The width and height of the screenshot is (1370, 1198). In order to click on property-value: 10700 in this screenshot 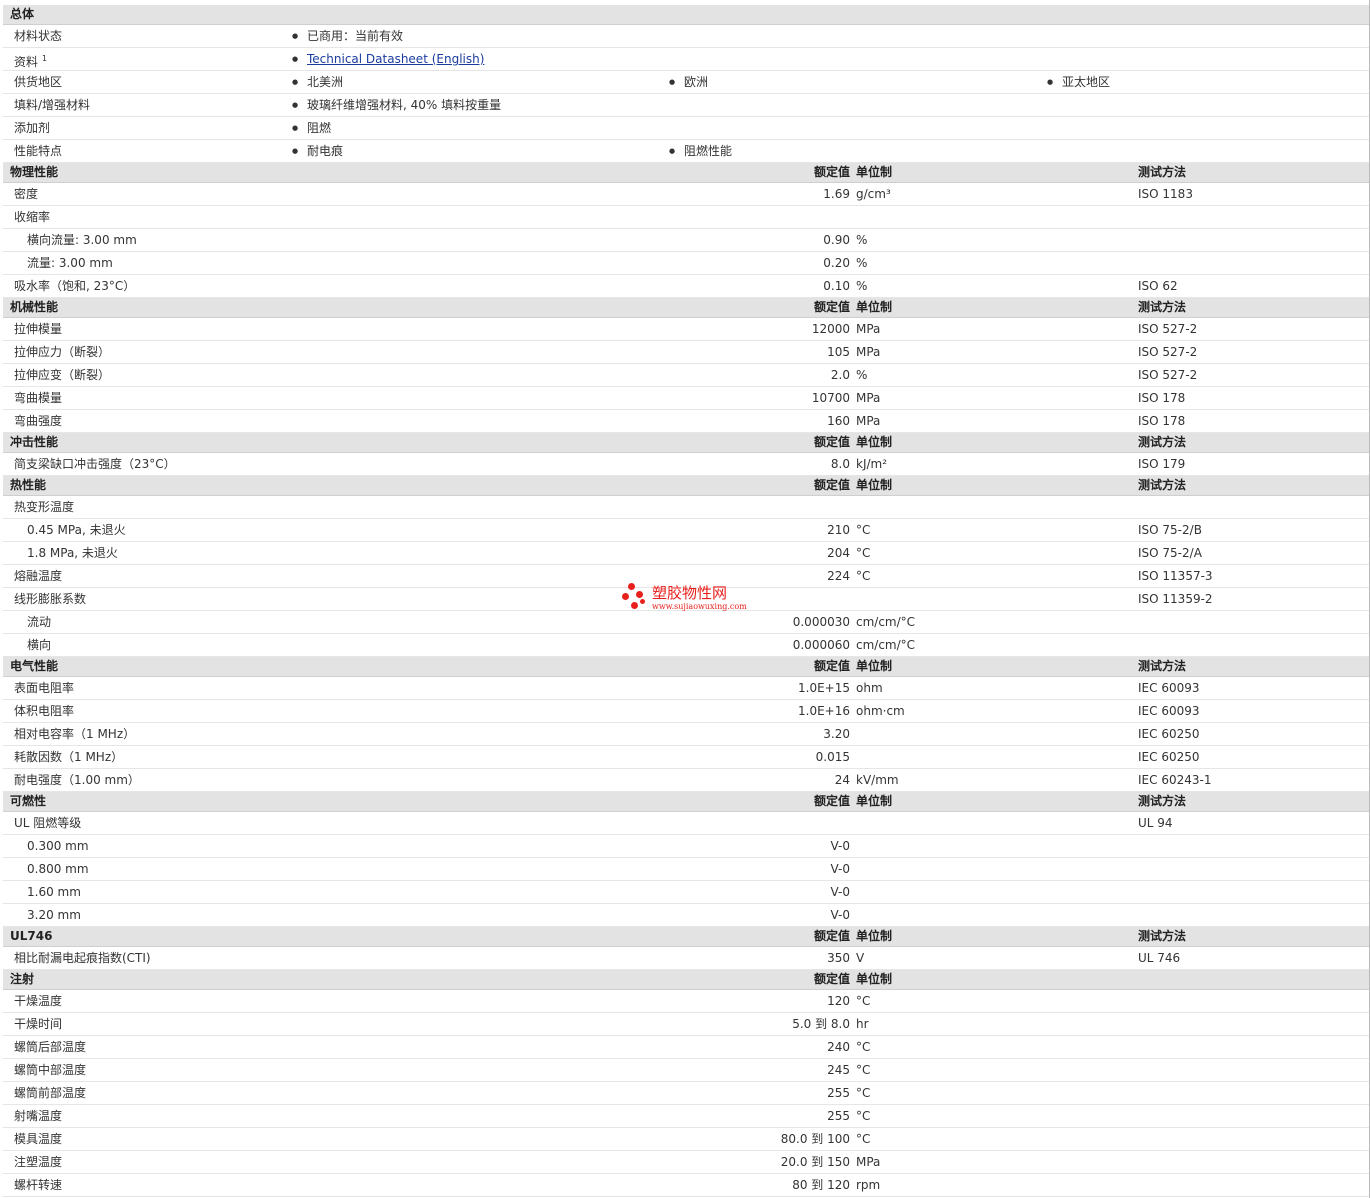, I will do `click(830, 398)`.